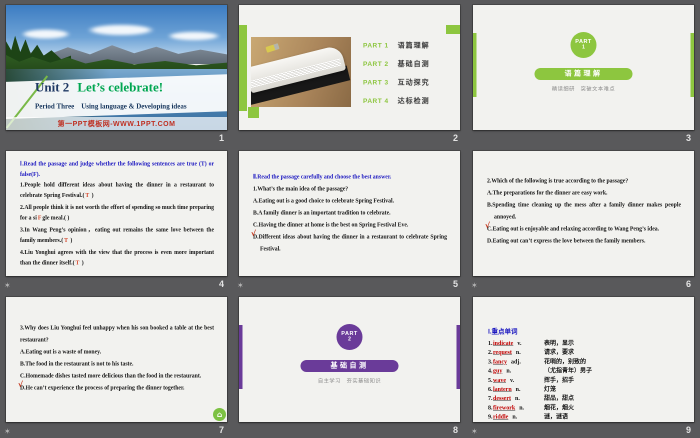  I want to click on vocab-meaning: 谜，谜语, so click(556, 417).